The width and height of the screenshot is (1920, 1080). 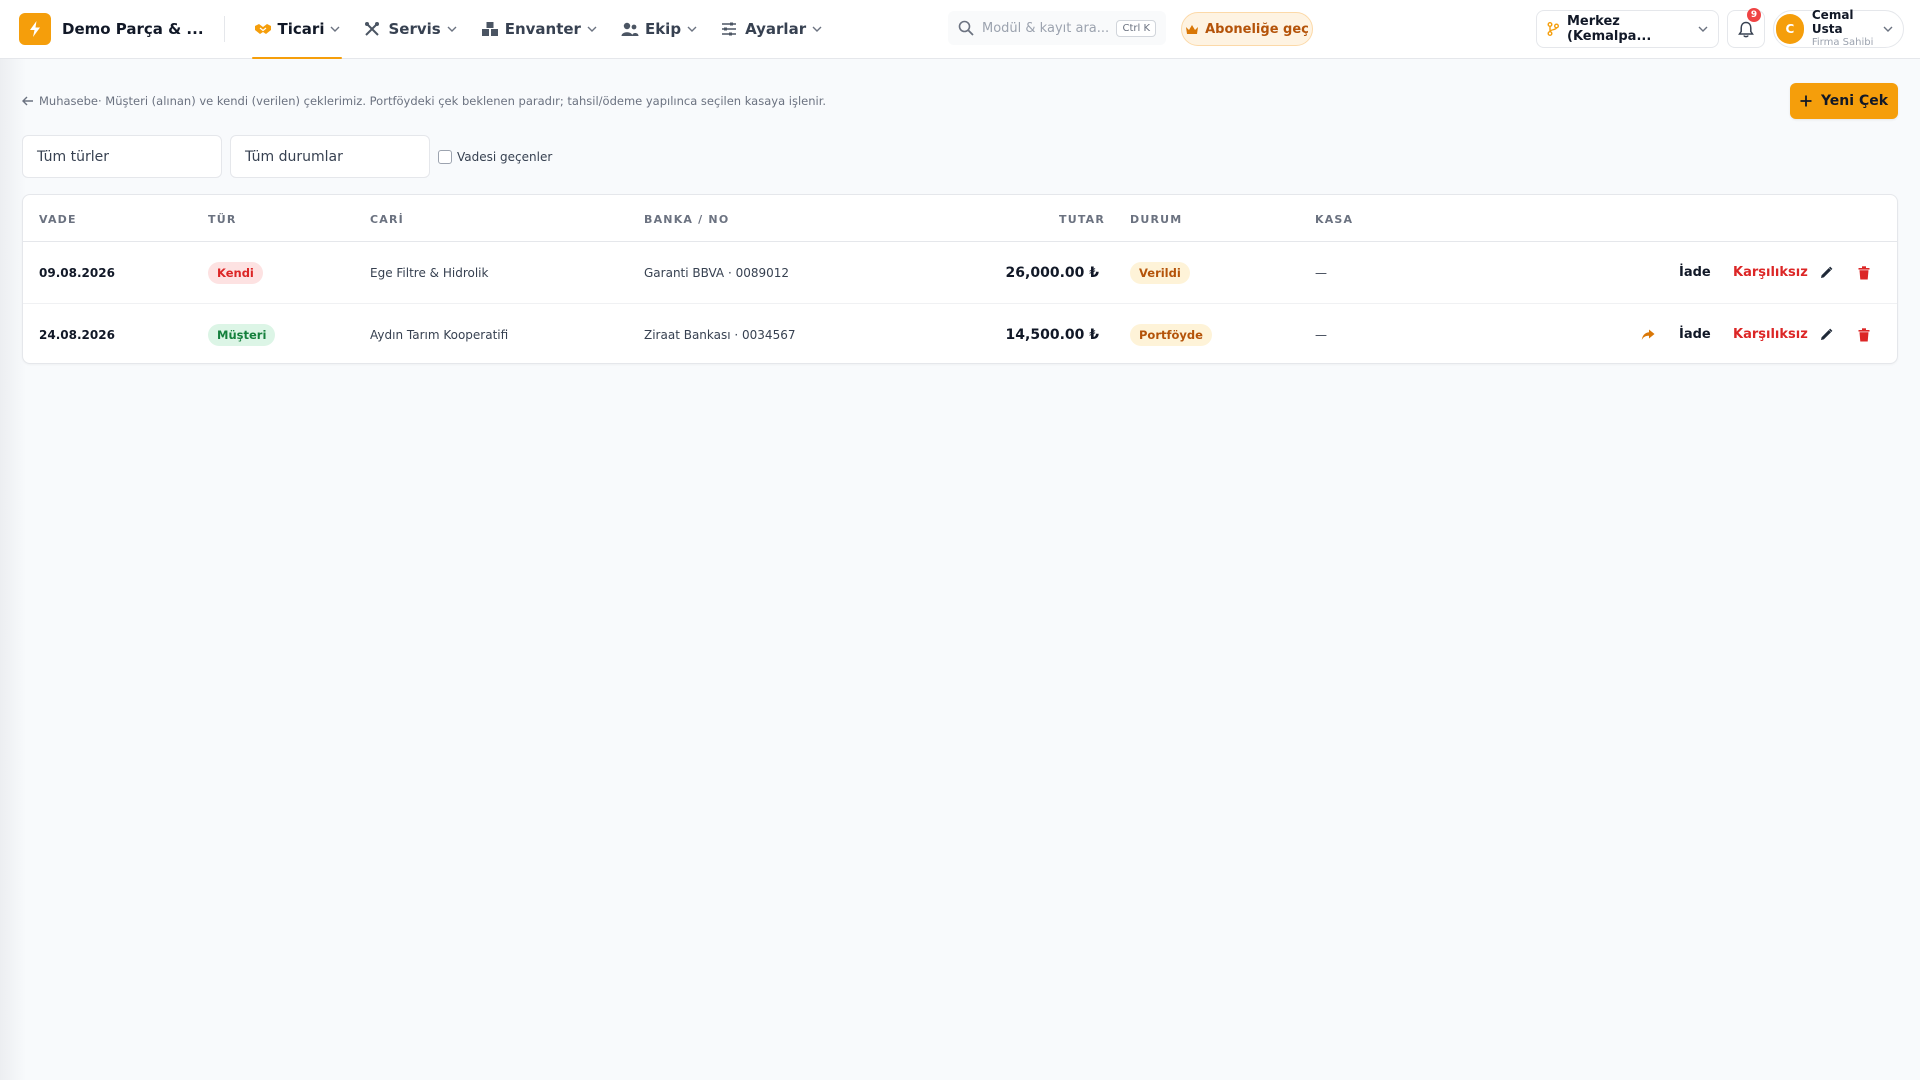 I want to click on type-cell: Müşteri, so click(x=242, y=334).